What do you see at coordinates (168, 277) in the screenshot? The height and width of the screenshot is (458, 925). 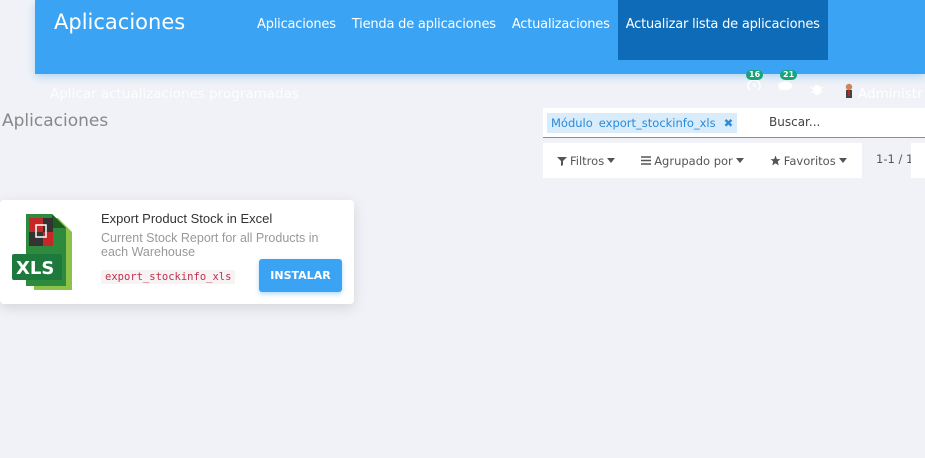 I see `module-technical-name: export_stockinfo_xls` at bounding box center [168, 277].